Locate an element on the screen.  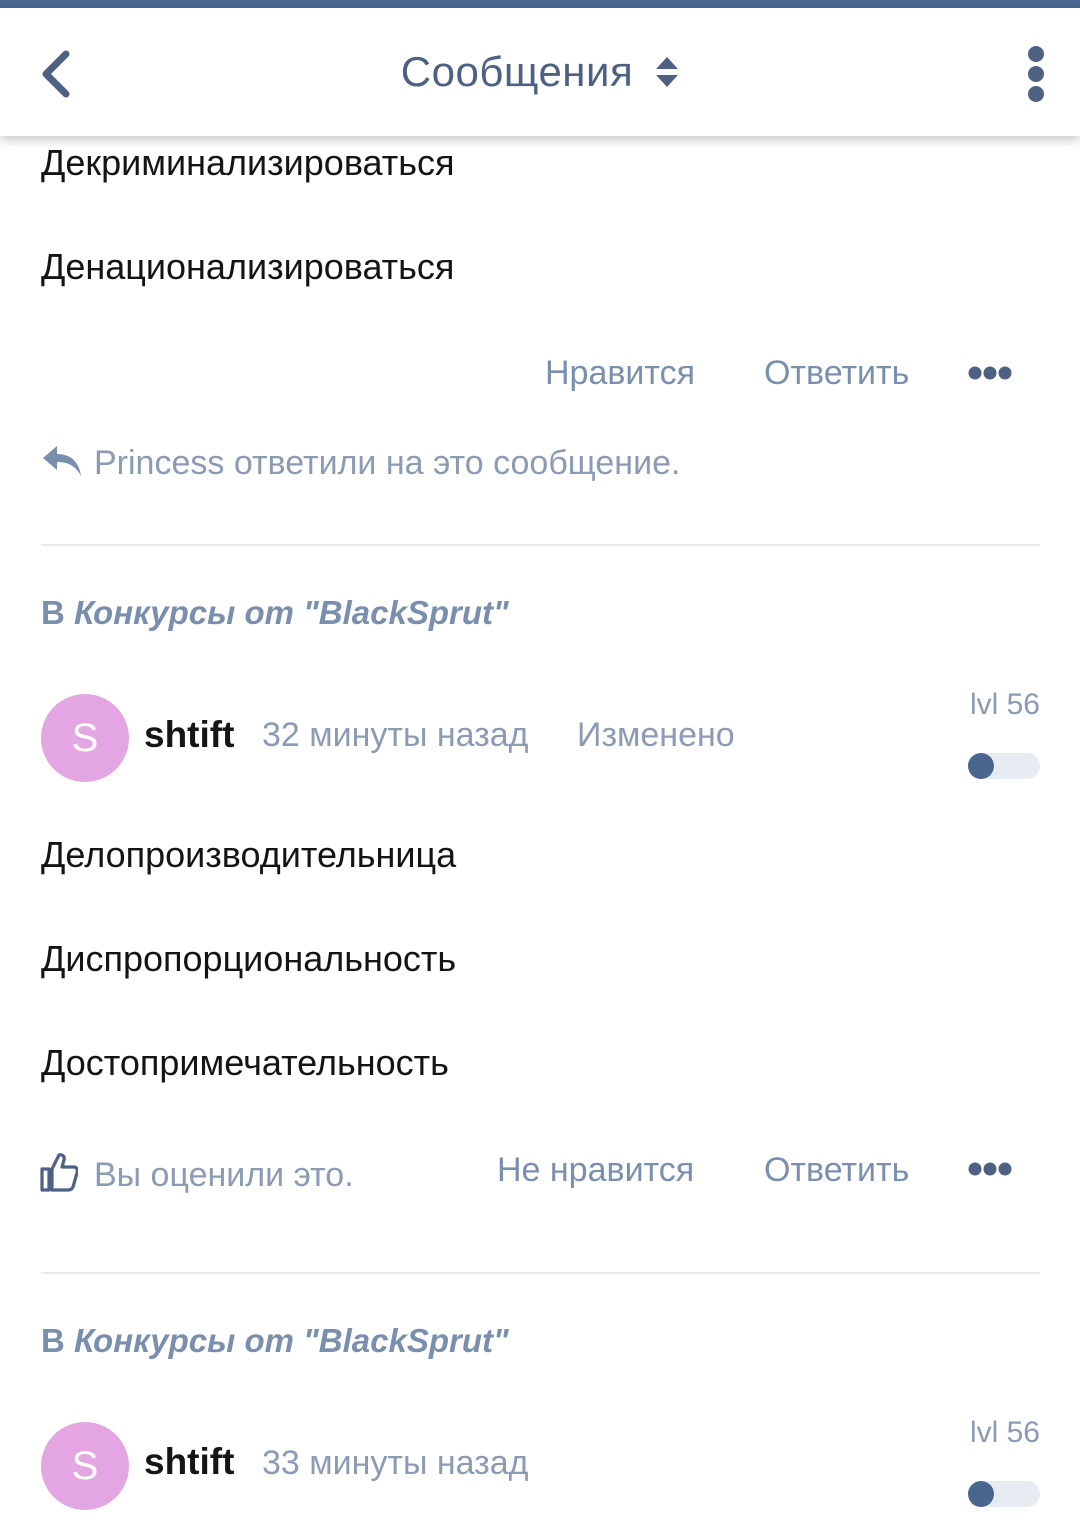
post-timestamp: 33 минуты назад is located at coordinates (395, 1463).